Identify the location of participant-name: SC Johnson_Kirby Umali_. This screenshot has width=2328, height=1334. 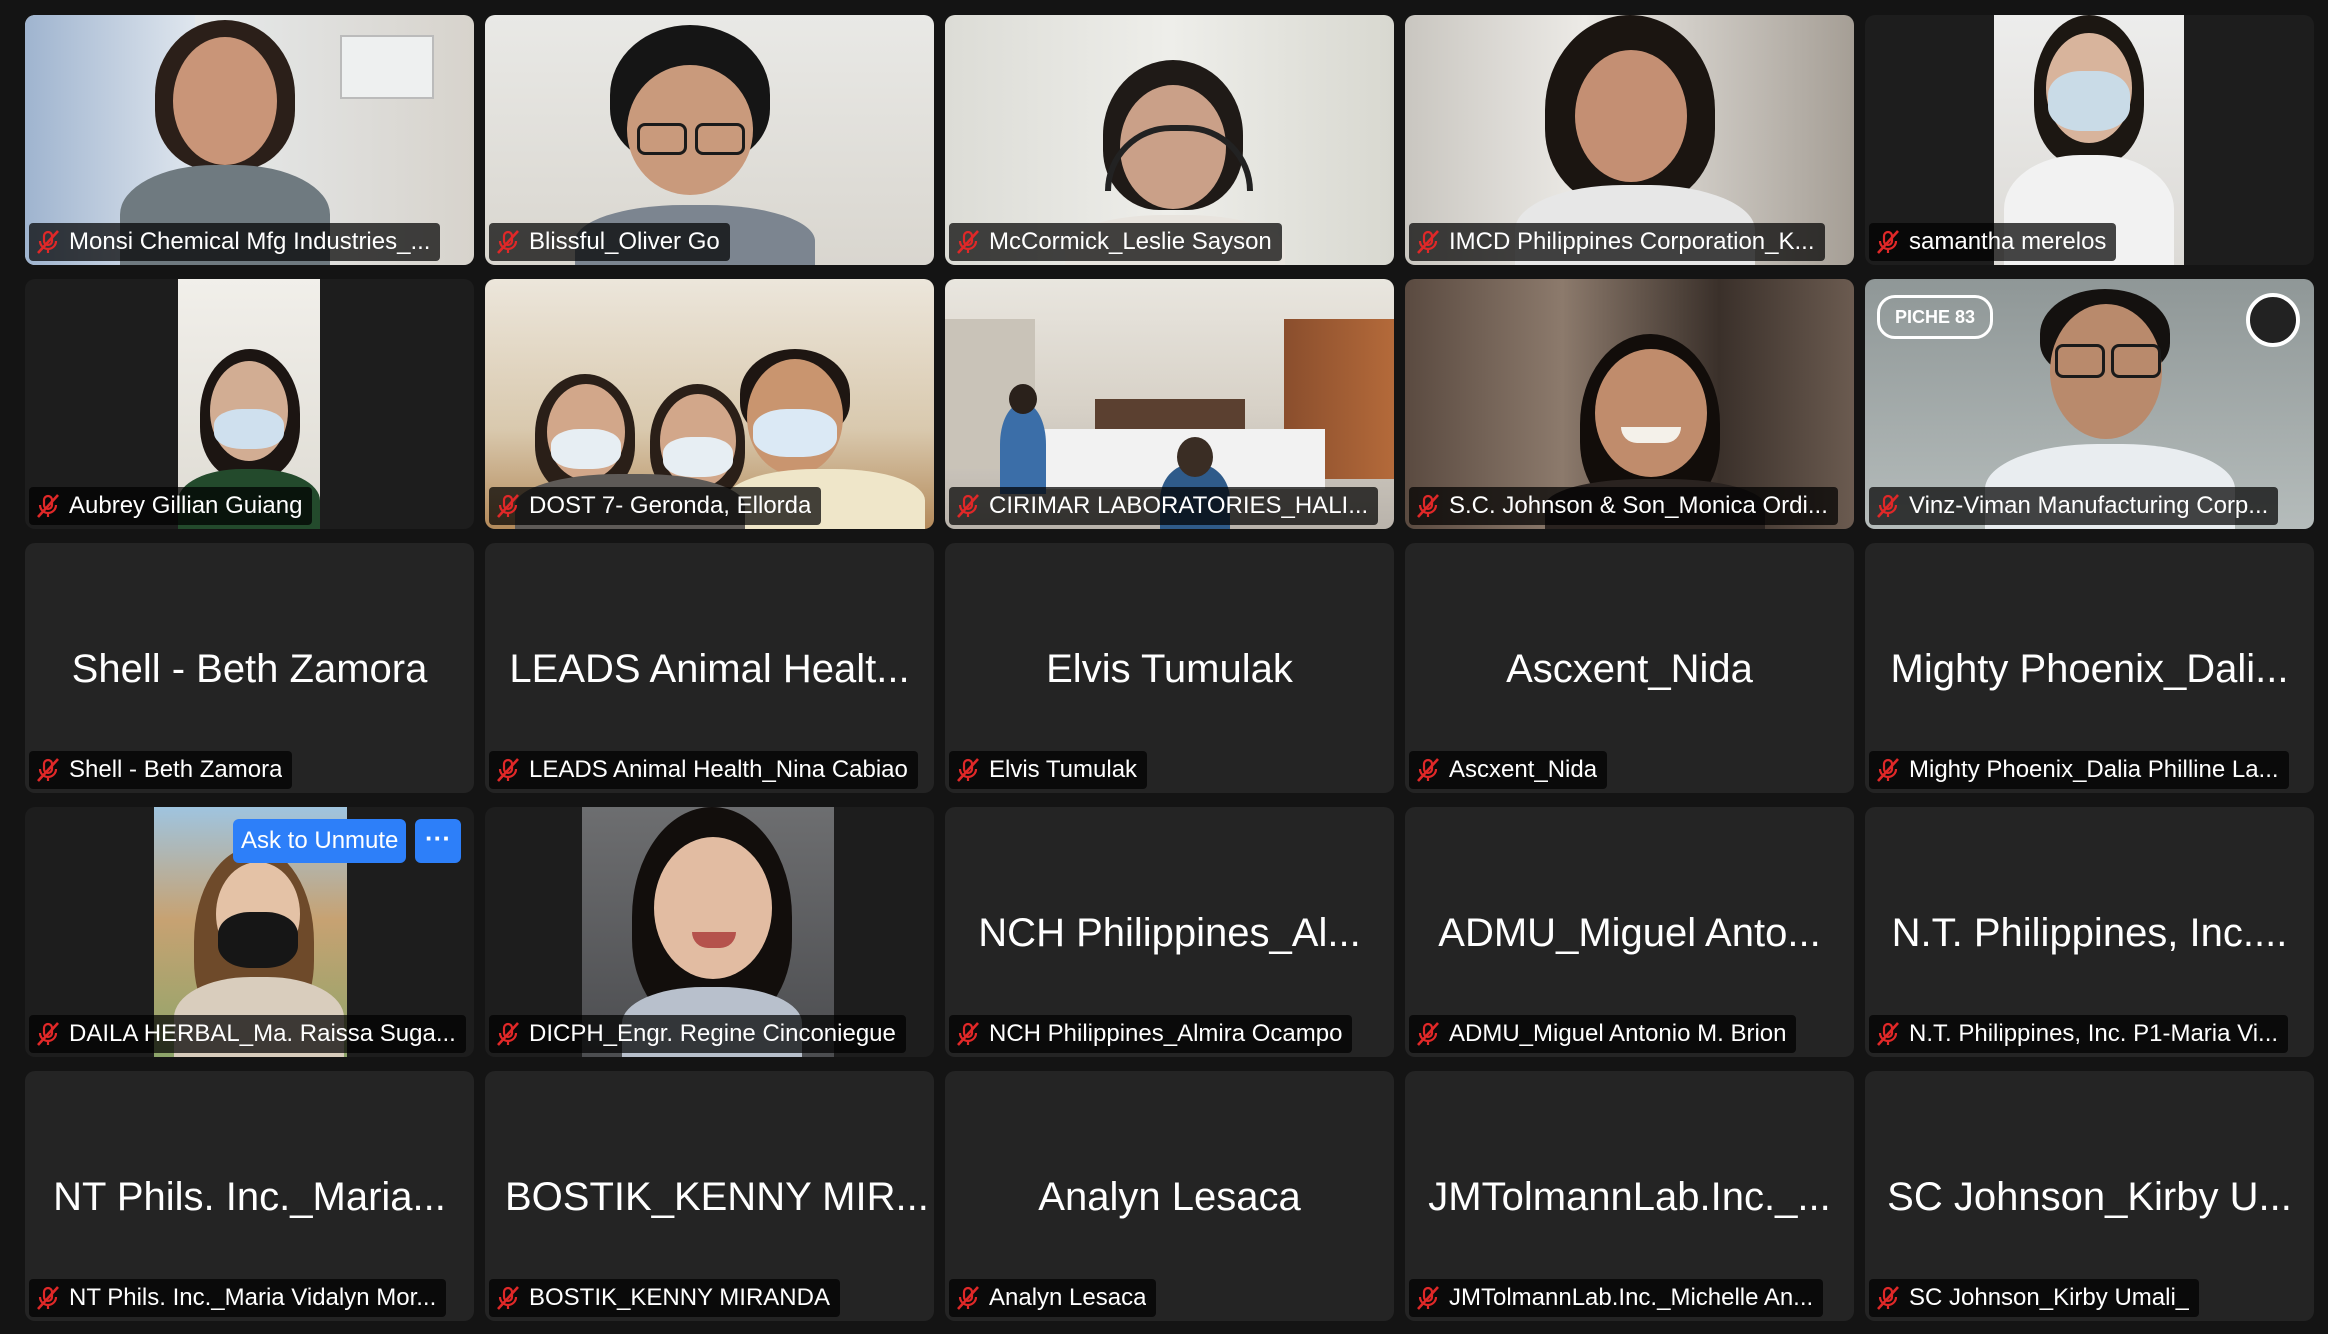
(2049, 1297).